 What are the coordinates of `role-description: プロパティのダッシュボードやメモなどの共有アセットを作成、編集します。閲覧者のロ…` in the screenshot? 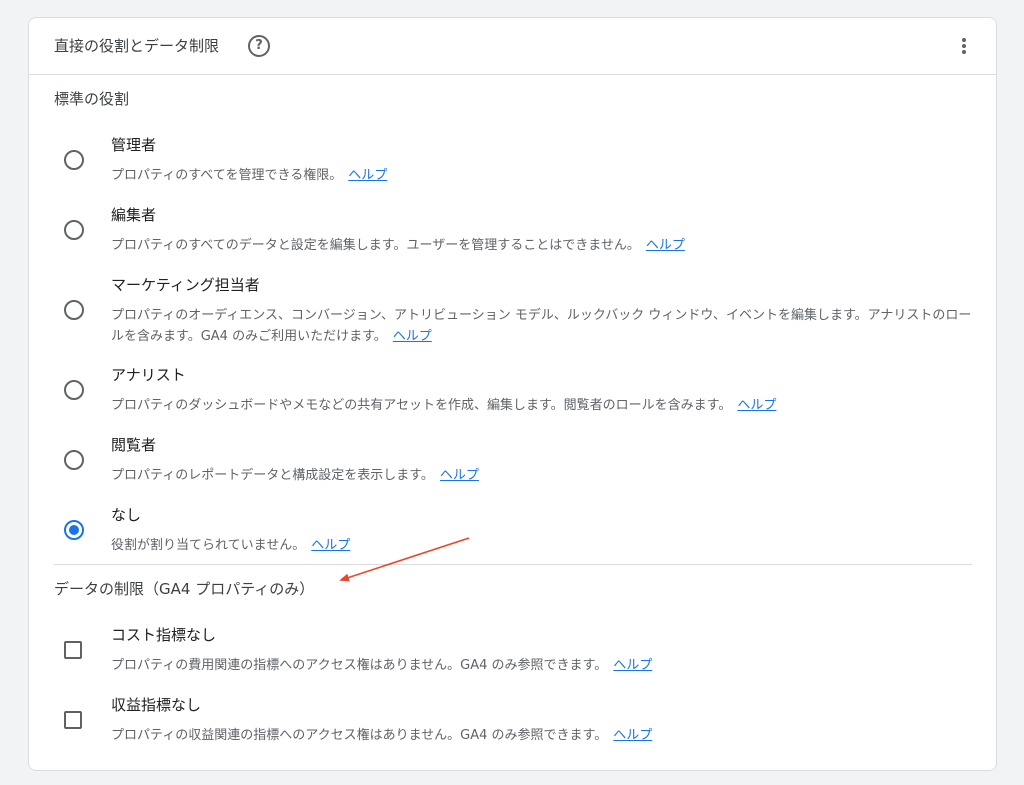 It's located at (444, 405).